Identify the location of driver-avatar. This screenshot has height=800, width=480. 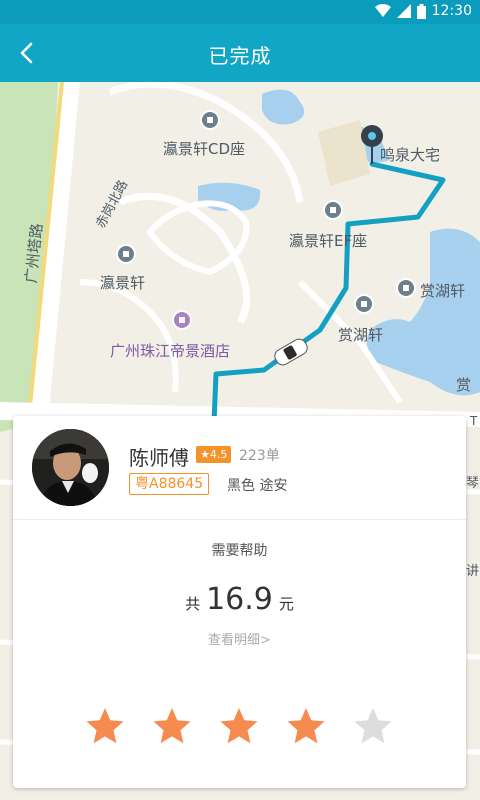
(70, 467).